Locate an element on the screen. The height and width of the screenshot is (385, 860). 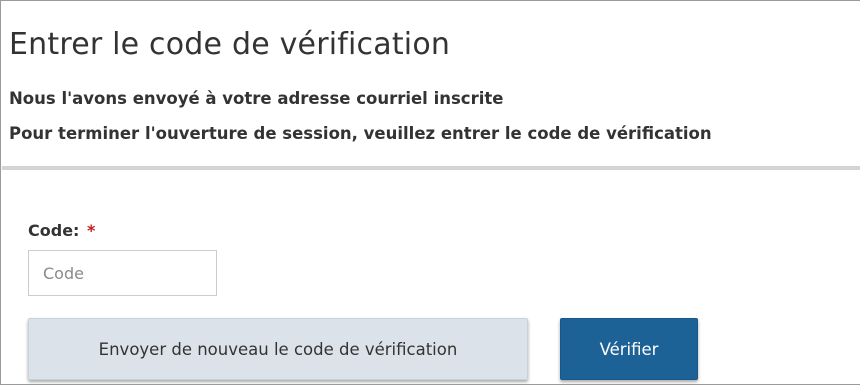
code-label-group: Code: * is located at coordinates (61, 230).